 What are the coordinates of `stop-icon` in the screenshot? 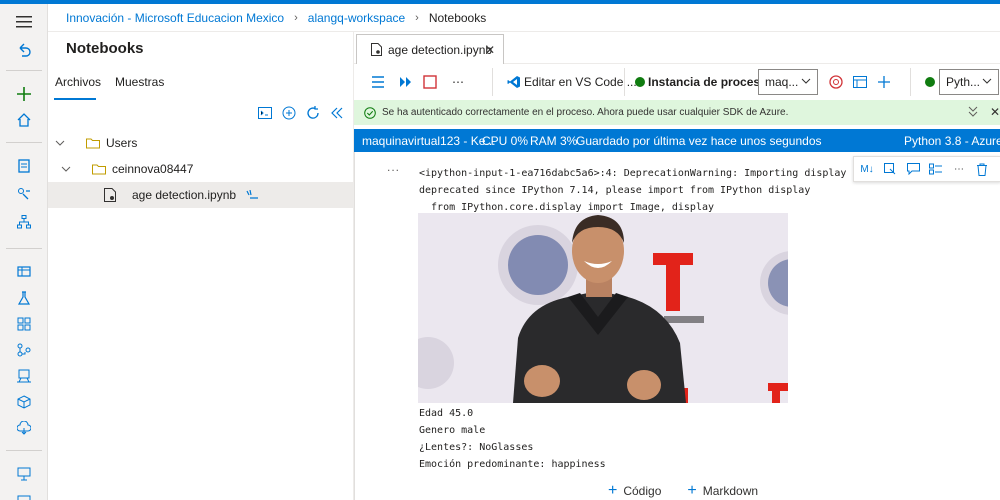 It's located at (430, 82).